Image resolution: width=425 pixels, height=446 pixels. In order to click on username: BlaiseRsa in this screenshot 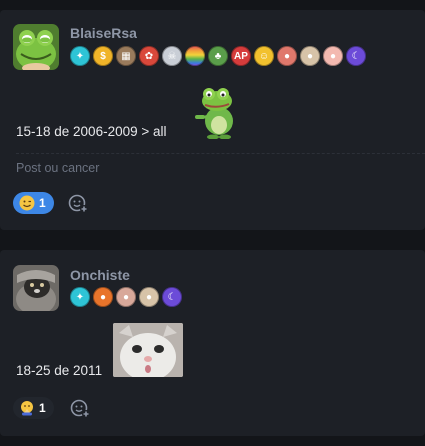, I will do `click(103, 33)`.